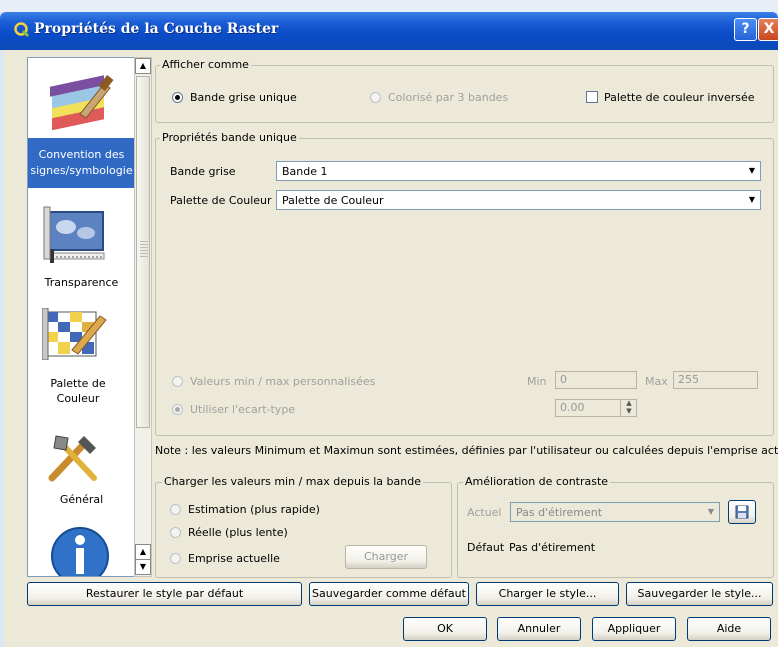 This screenshot has height=647, width=778. What do you see at coordinates (177, 409) in the screenshot?
I see `stddev-radio` at bounding box center [177, 409].